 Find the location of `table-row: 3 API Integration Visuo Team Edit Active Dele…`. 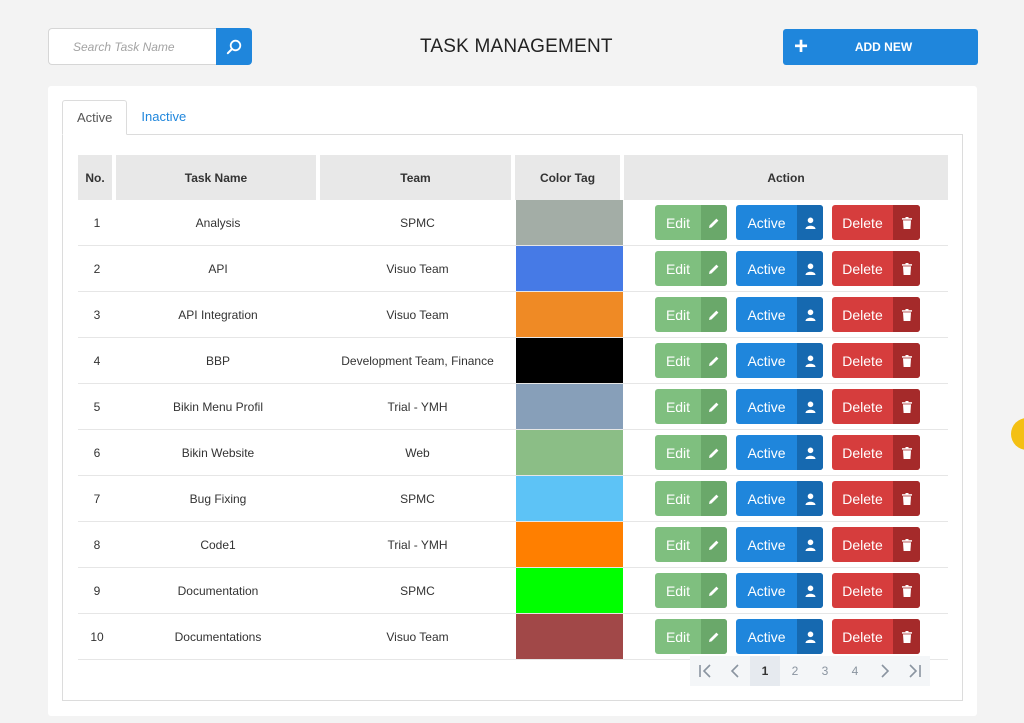

table-row: 3 API Integration Visuo Team Edit Active Dele… is located at coordinates (513, 315).